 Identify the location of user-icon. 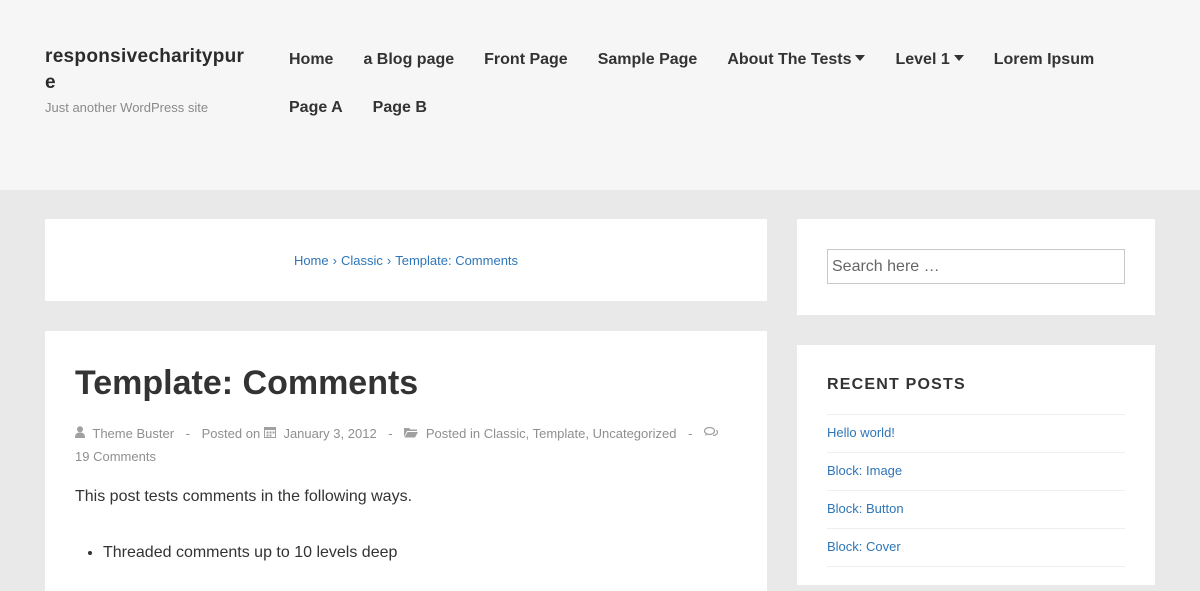
(80, 434).